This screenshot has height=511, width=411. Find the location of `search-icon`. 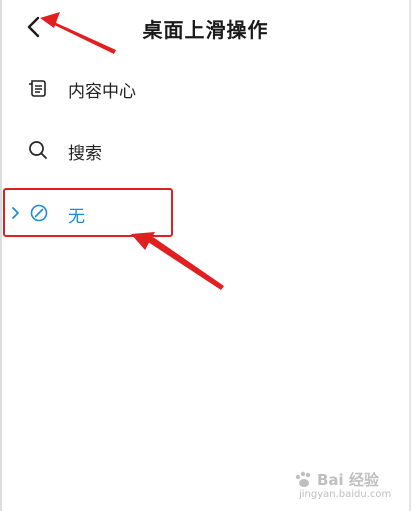

search-icon is located at coordinates (38, 150).